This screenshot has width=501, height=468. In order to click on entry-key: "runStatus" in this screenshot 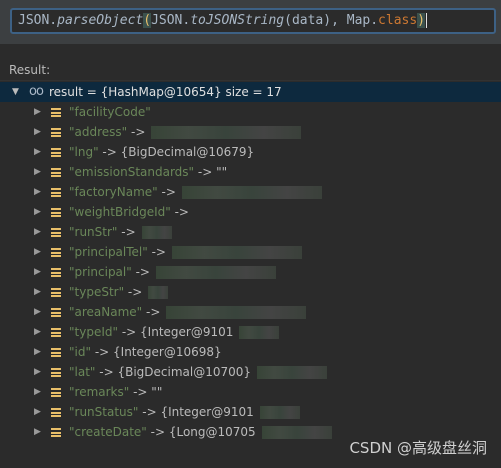, I will do `click(104, 412)`.